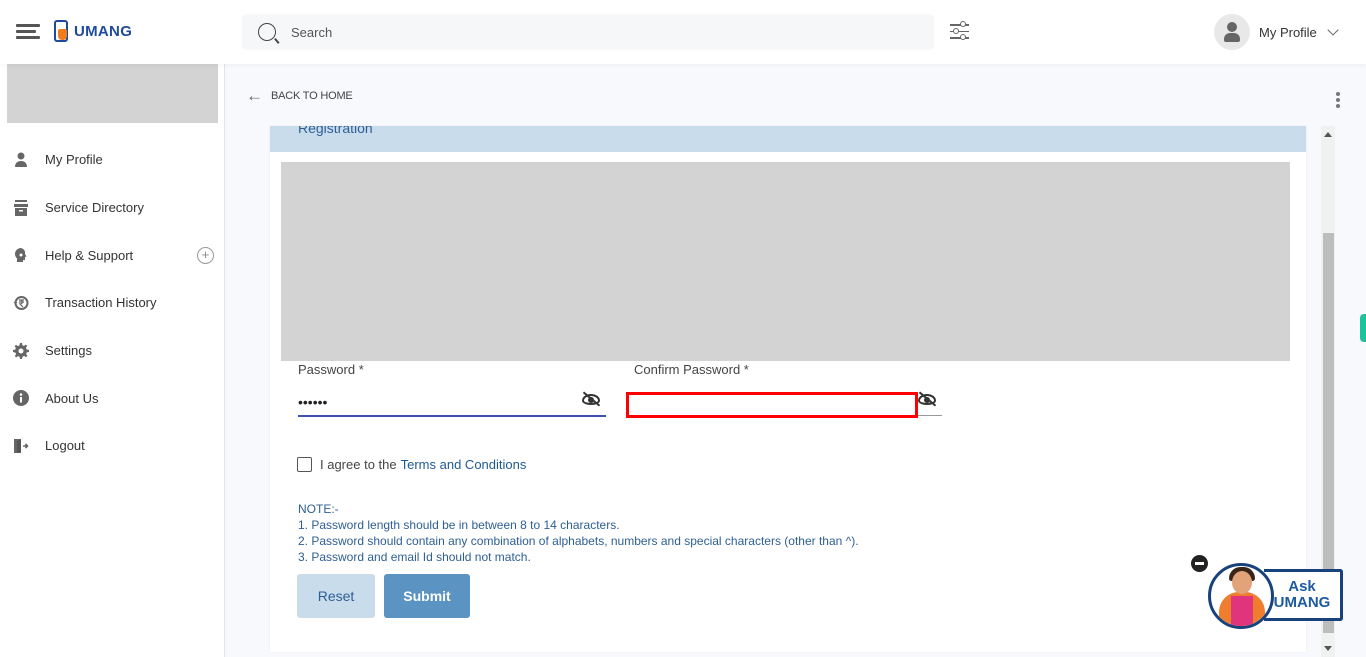  Describe the element at coordinates (112, 160) in the screenshot. I see `sidebar-item-my-profile: My Profile` at that location.